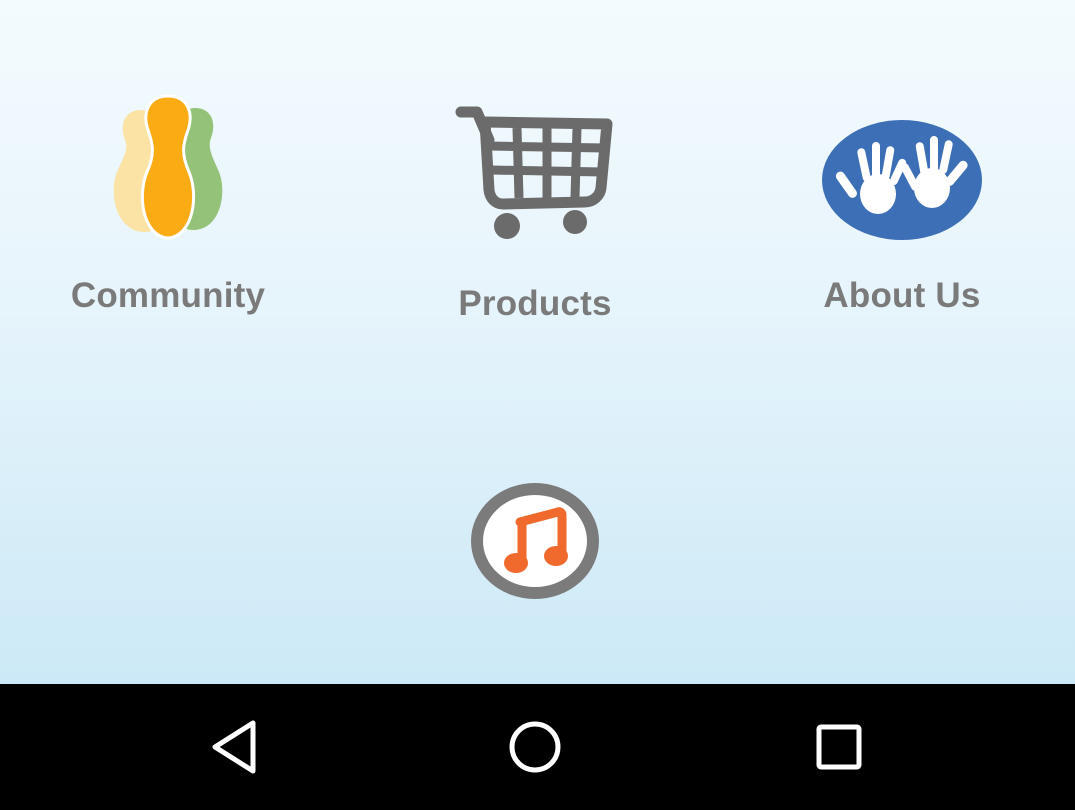 The height and width of the screenshot is (810, 1075). I want to click on recents-square-icon, so click(839, 747).